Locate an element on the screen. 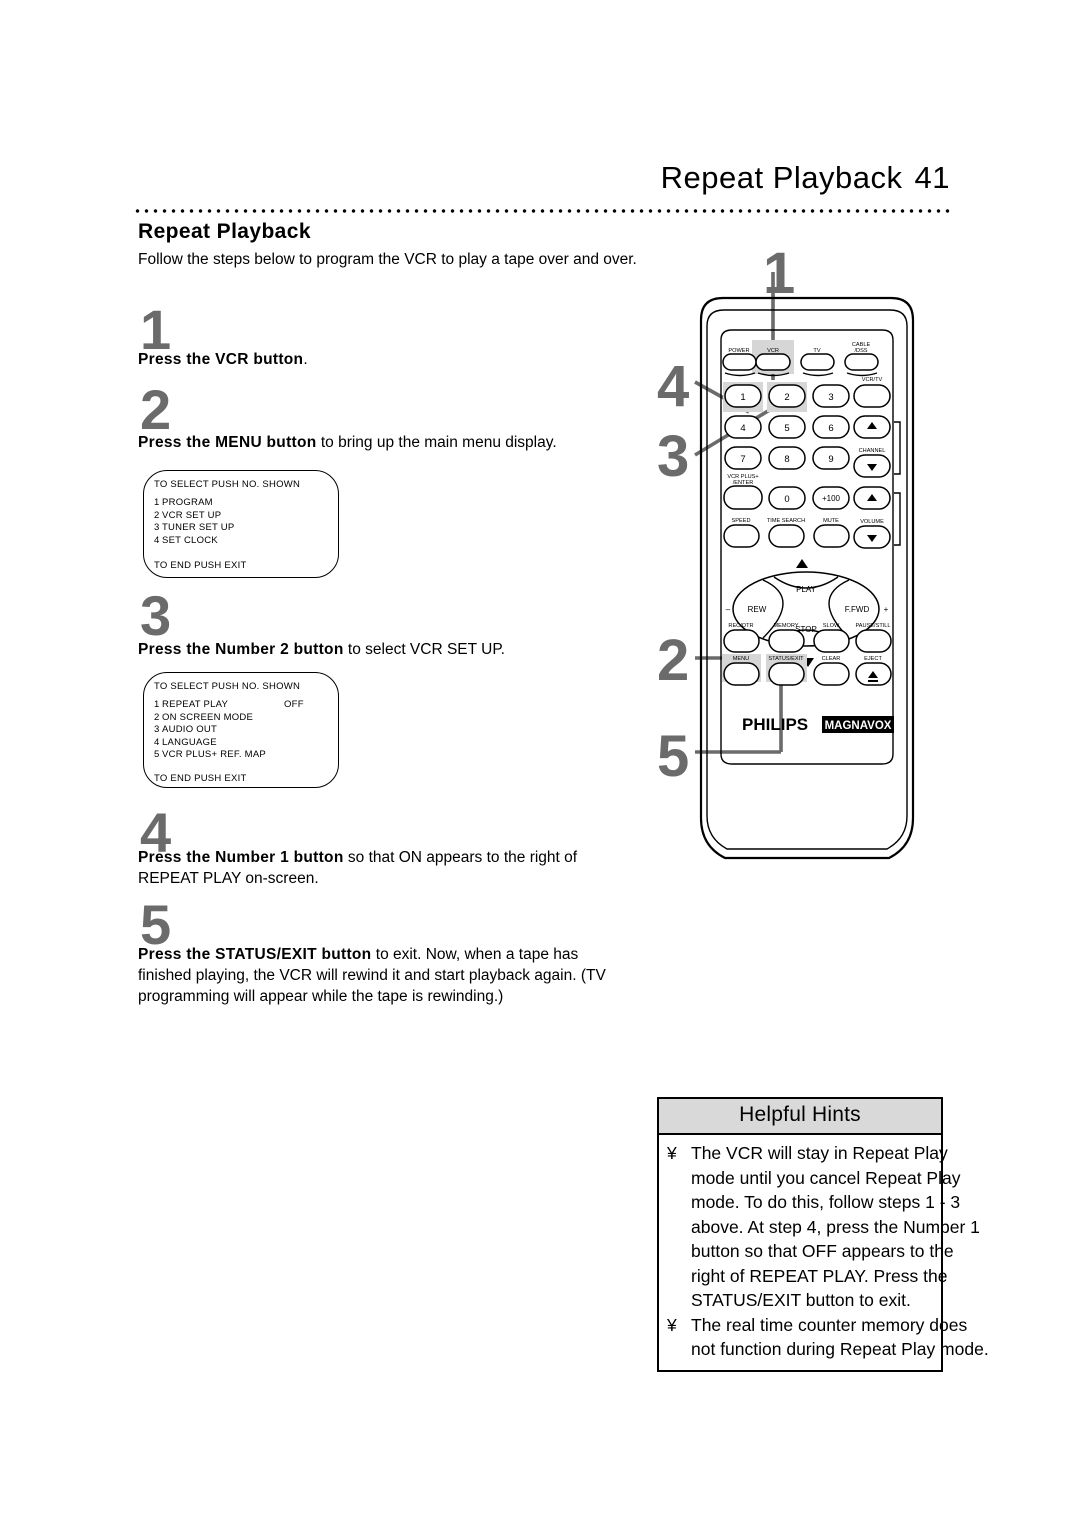 The width and height of the screenshot is (1080, 1525). number-8-label: 8 is located at coordinates (786, 459).